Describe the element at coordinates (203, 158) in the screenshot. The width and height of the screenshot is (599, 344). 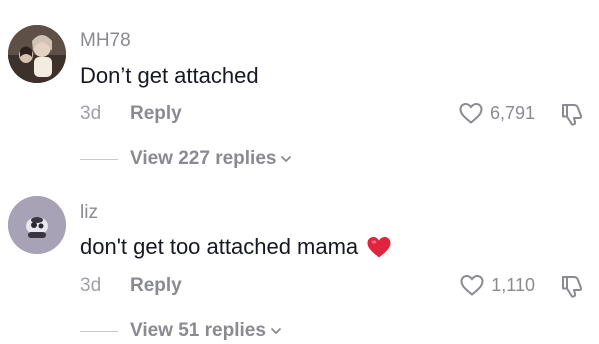
I see `view-replies-label: View 227 replies` at that location.